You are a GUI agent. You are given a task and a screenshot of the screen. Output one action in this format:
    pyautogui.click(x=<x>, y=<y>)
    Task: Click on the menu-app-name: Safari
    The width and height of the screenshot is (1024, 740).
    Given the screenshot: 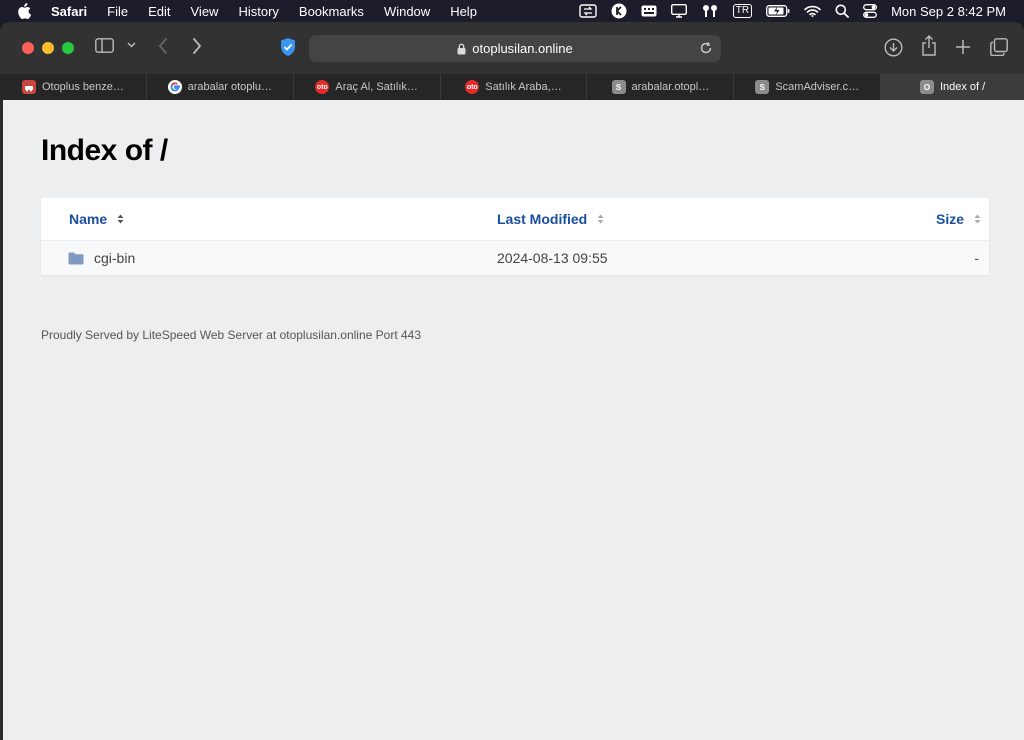 What is the action you would take?
    pyautogui.click(x=69, y=11)
    